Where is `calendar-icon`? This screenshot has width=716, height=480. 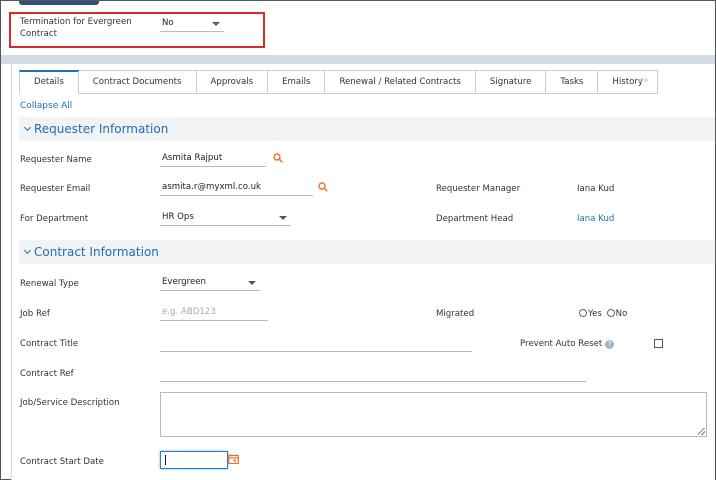 calendar-icon is located at coordinates (233, 459).